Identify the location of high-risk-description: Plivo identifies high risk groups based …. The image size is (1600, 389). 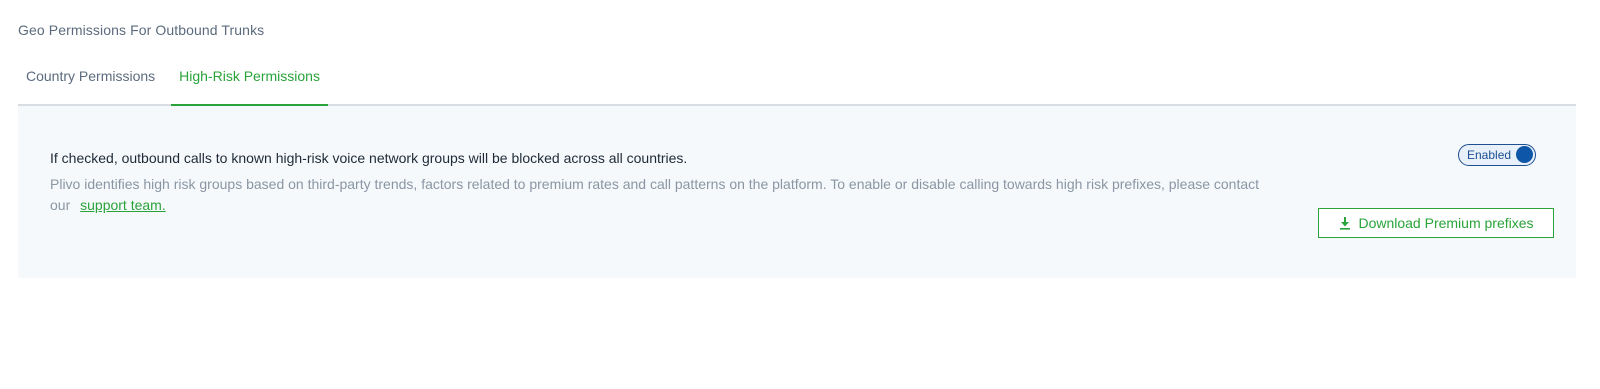
(665, 195).